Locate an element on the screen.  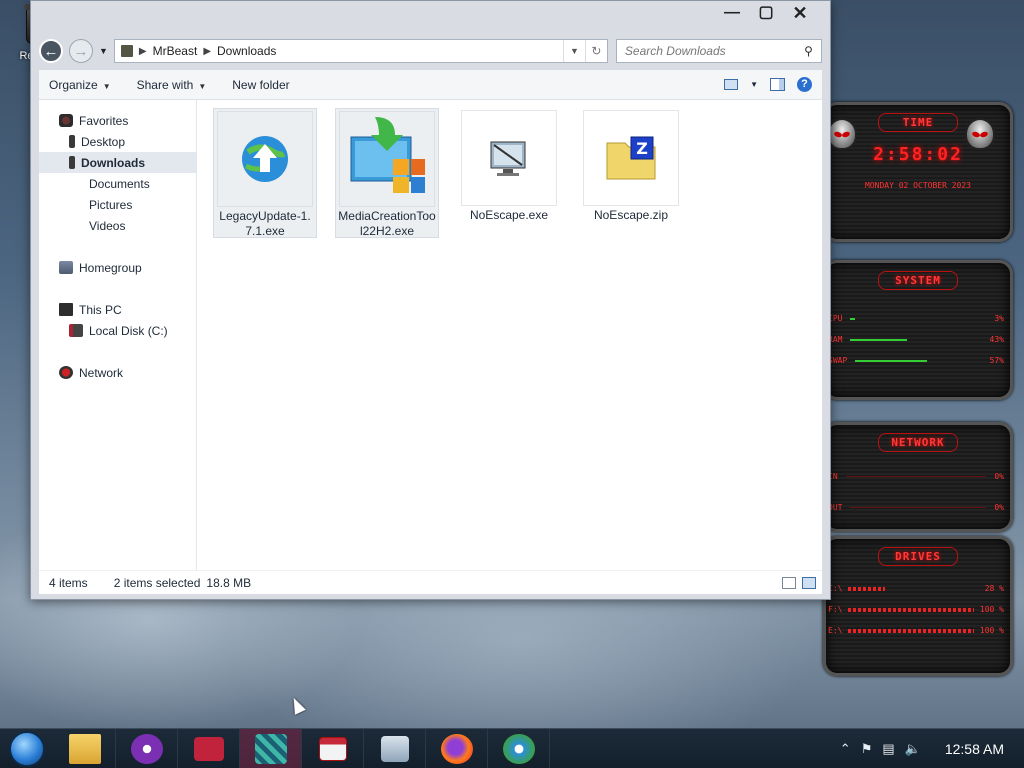
help-icon: ? is located at coordinates (804, 84).